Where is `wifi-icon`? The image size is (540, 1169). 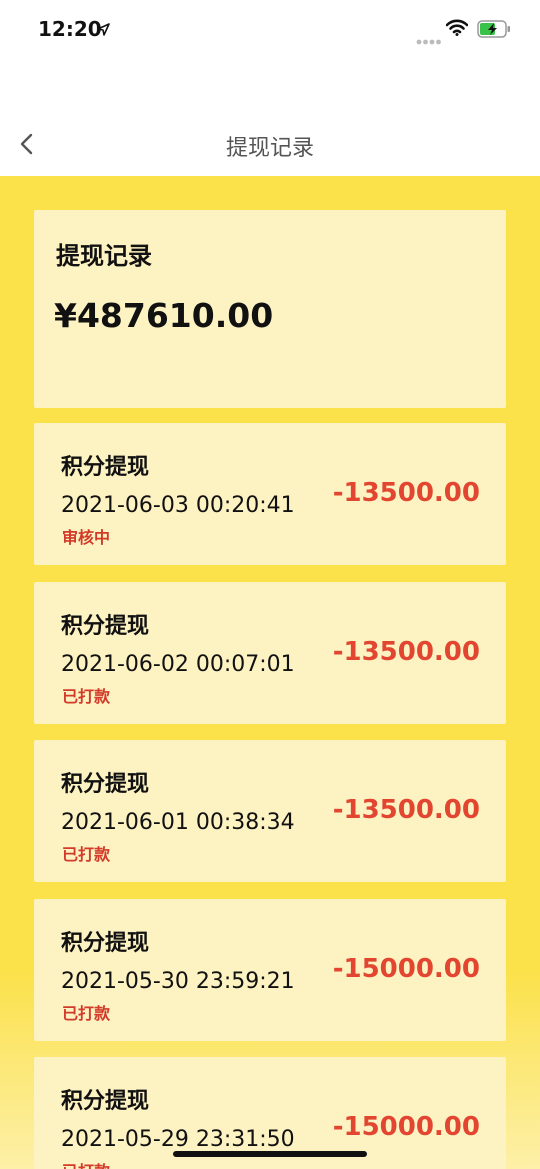 wifi-icon is located at coordinates (457, 29).